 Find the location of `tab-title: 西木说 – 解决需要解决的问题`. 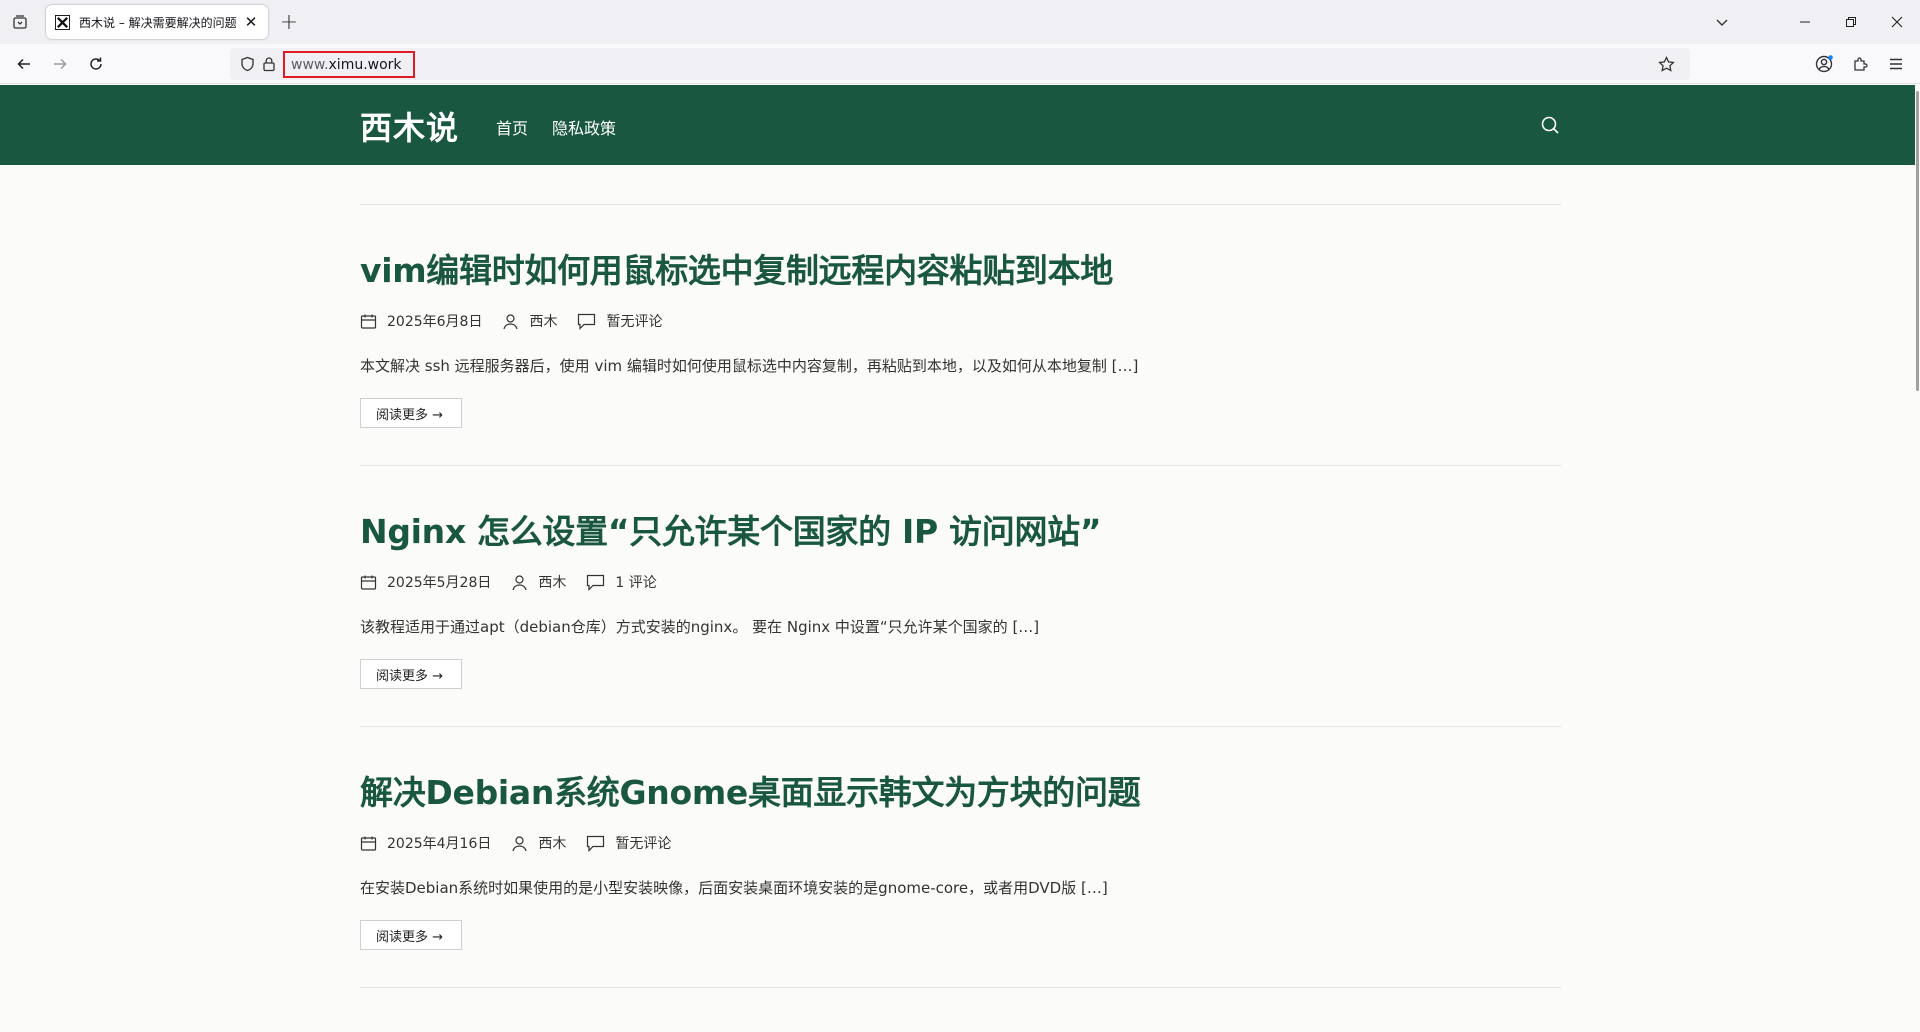

tab-title: 西木说 – 解决需要解决的问题 is located at coordinates (158, 22).